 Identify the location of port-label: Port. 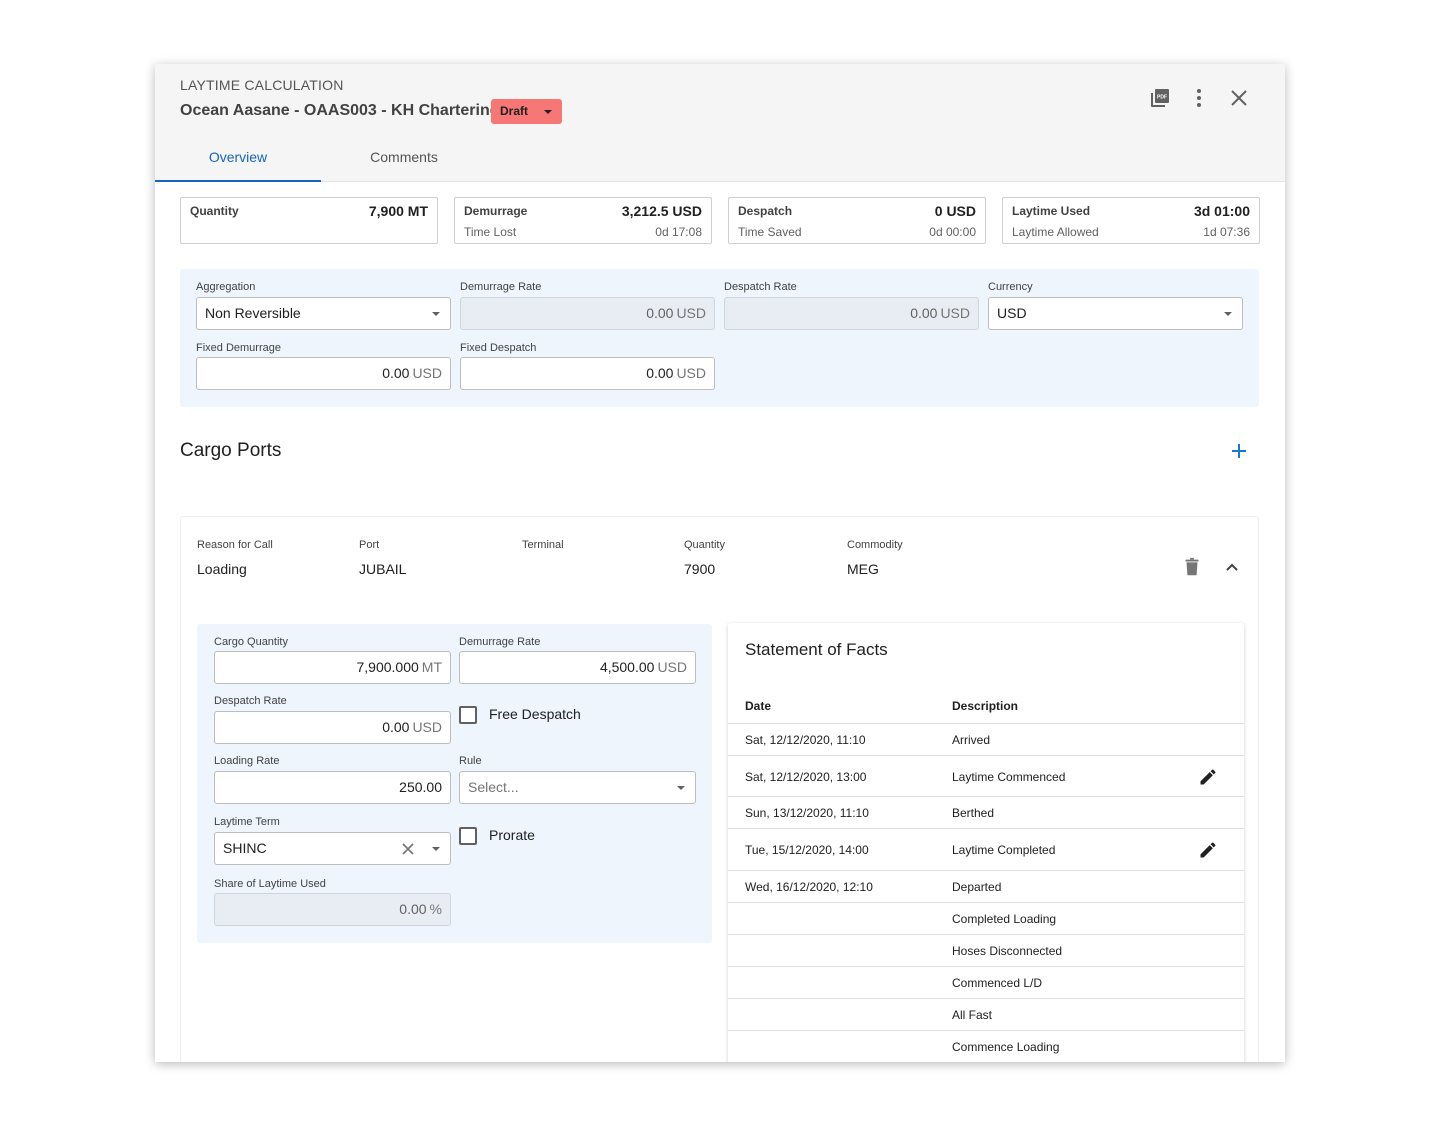
(369, 545).